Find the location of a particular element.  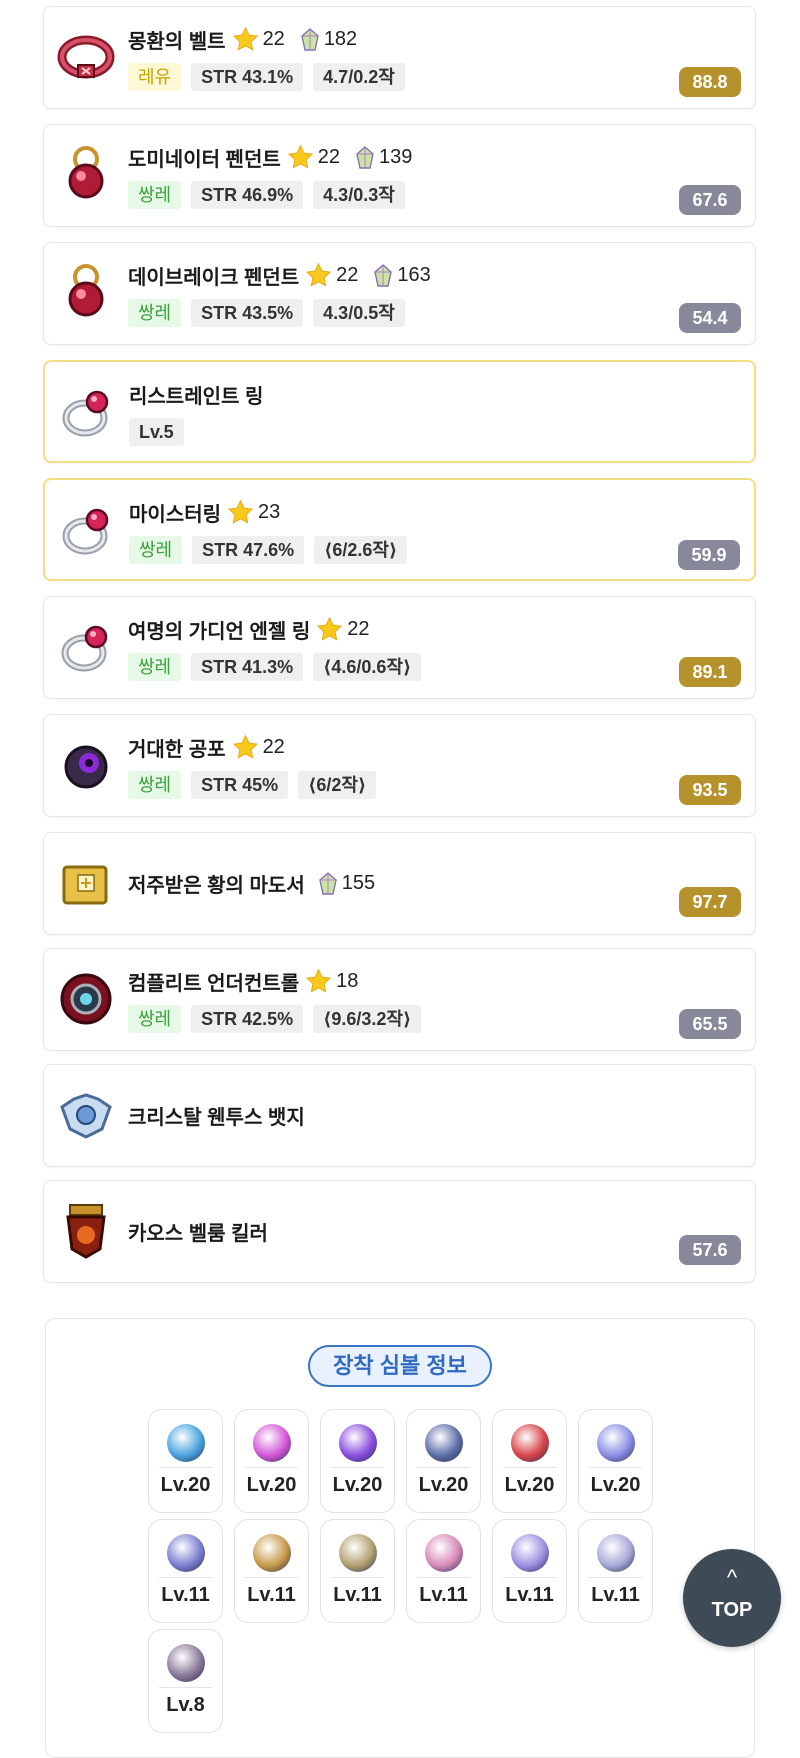

gem-count: 163 is located at coordinates (414, 275).